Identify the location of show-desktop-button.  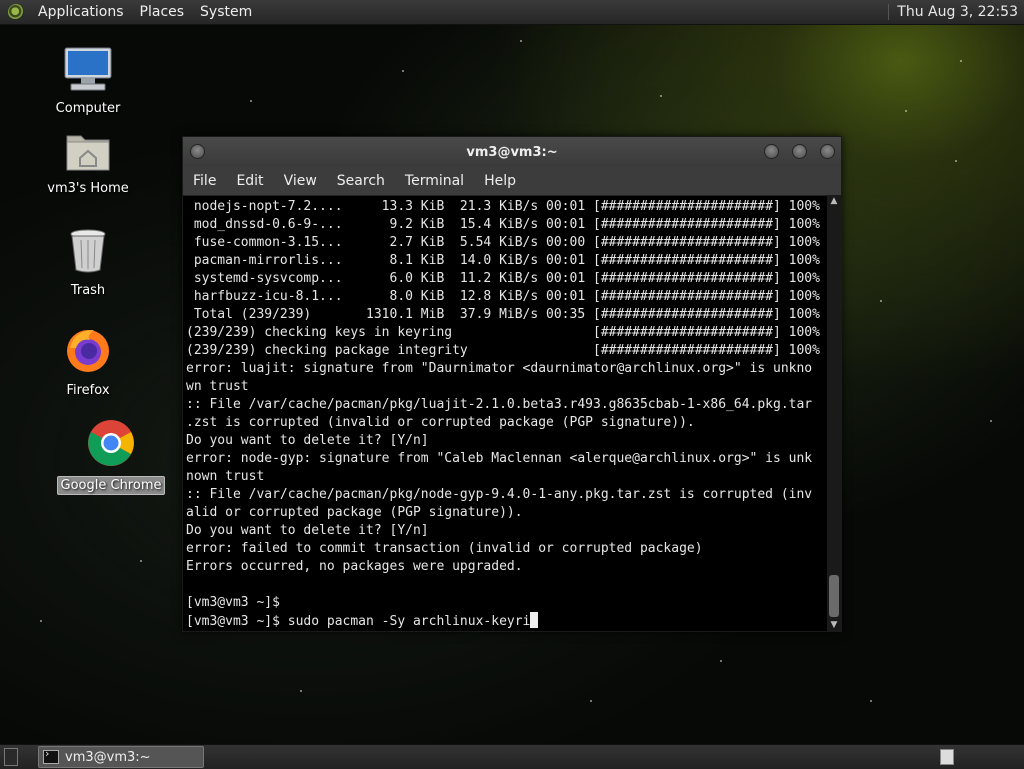
(11, 757).